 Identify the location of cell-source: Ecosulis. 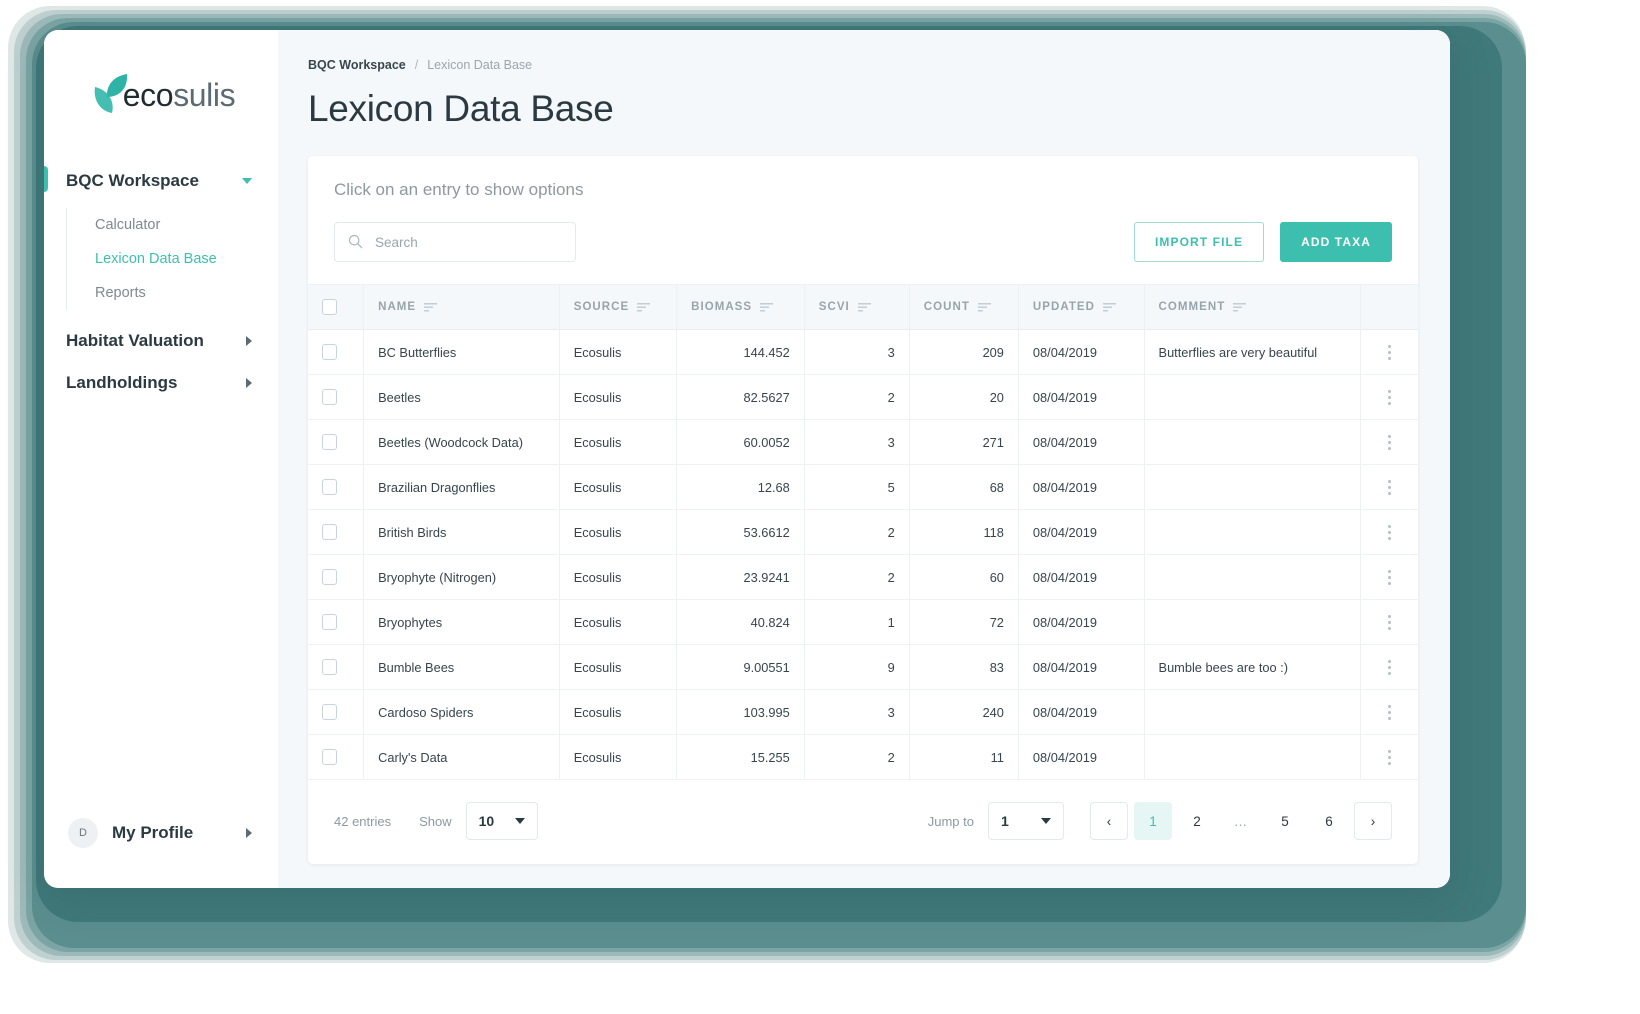
(618, 667).